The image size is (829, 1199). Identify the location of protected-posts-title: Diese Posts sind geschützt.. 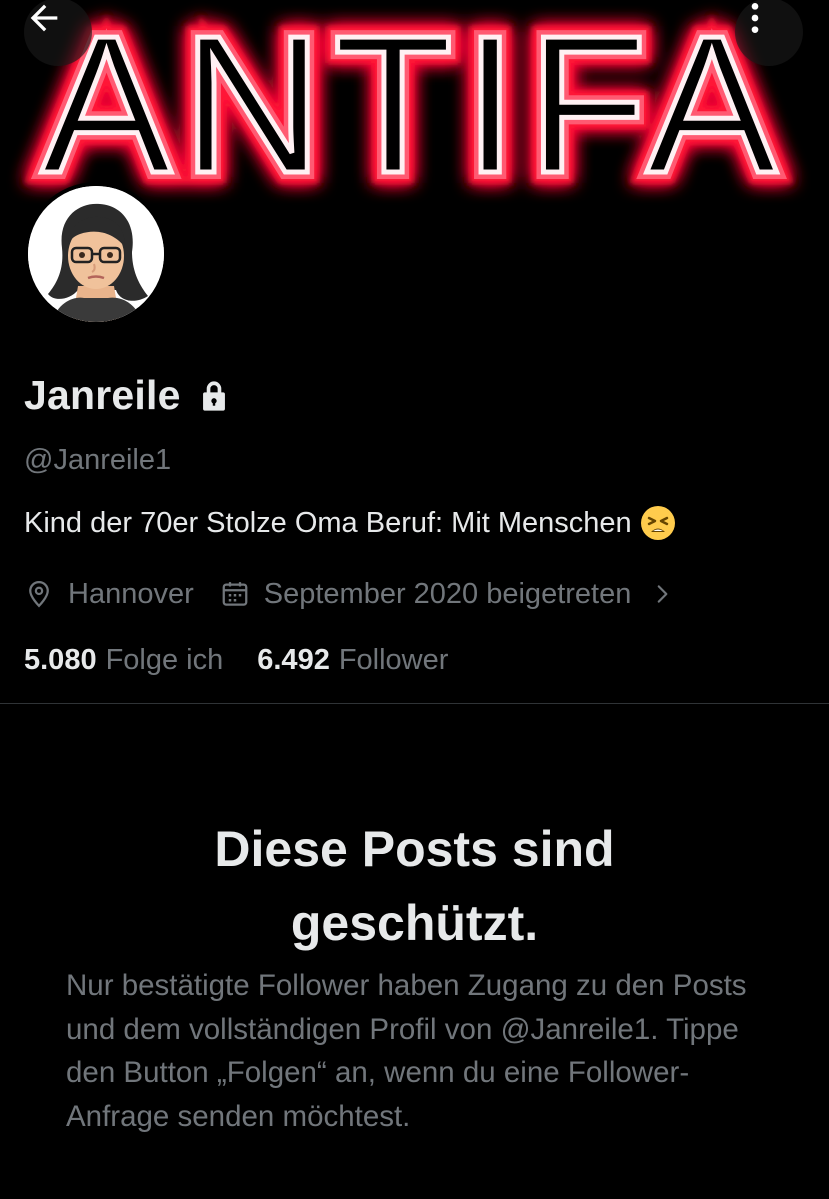
(414, 886).